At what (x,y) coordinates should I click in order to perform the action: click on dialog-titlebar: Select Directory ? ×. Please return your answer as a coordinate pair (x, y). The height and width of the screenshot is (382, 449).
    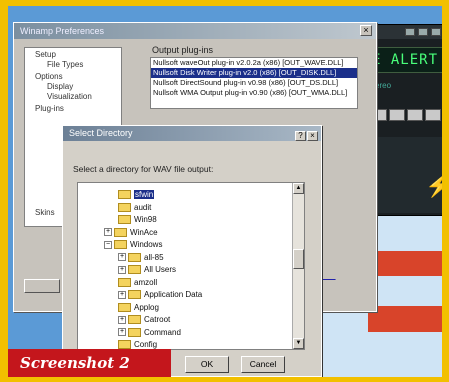
    Looking at the image, I should click on (192, 133).